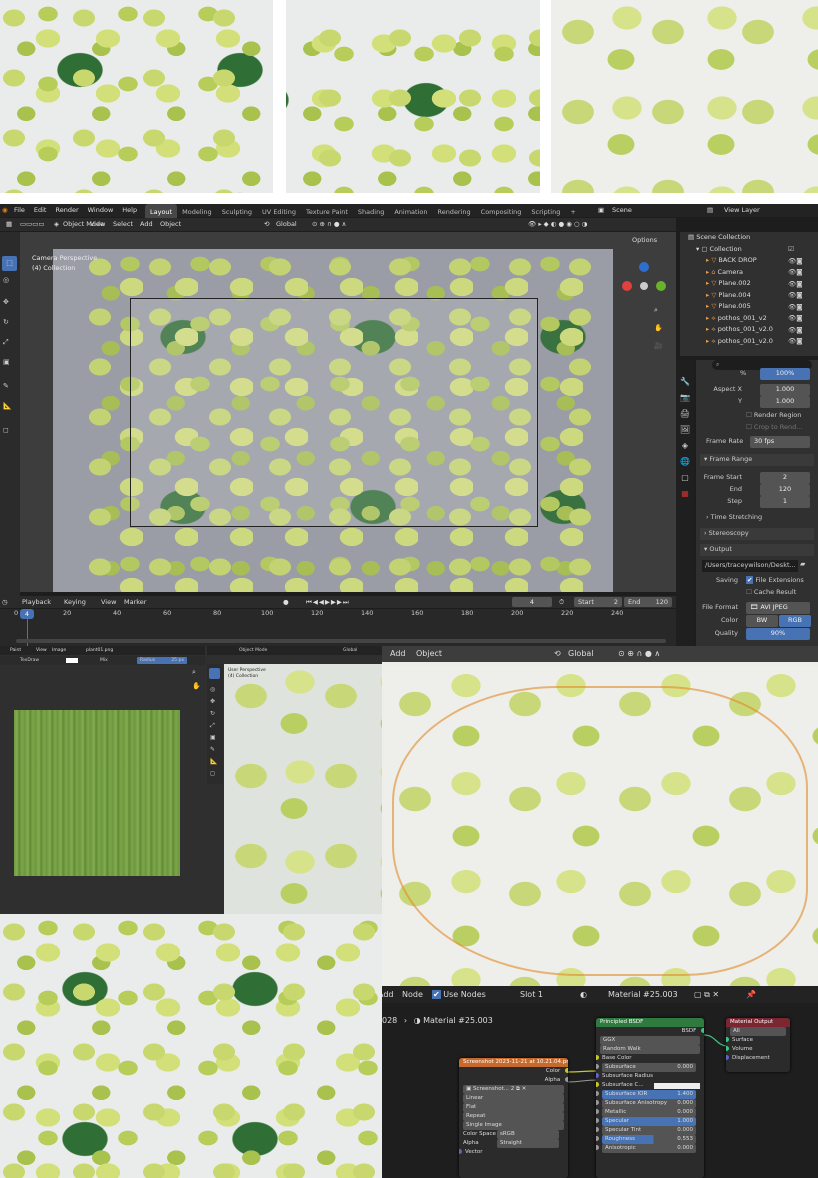 This screenshot has height=1178, width=818. What do you see at coordinates (99, 650) in the screenshot?
I see `image-name-field: plant01.png` at bounding box center [99, 650].